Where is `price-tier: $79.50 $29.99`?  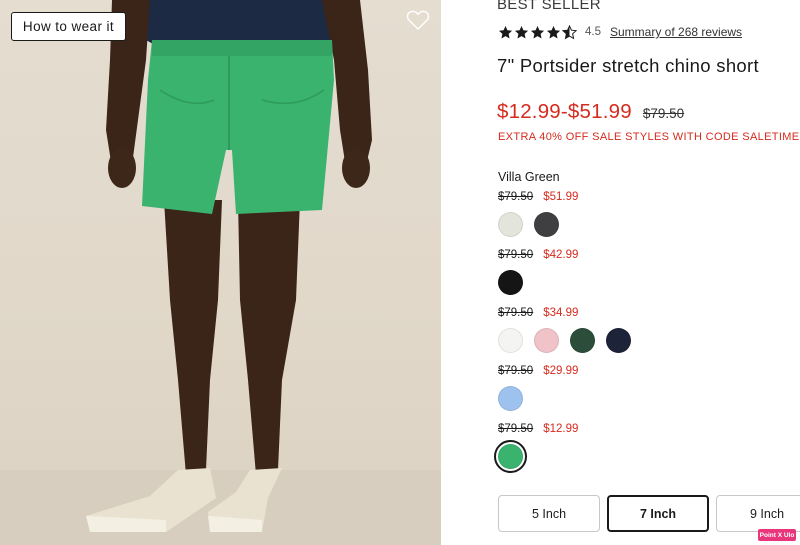
price-tier: $79.50 $29.99 is located at coordinates (538, 388).